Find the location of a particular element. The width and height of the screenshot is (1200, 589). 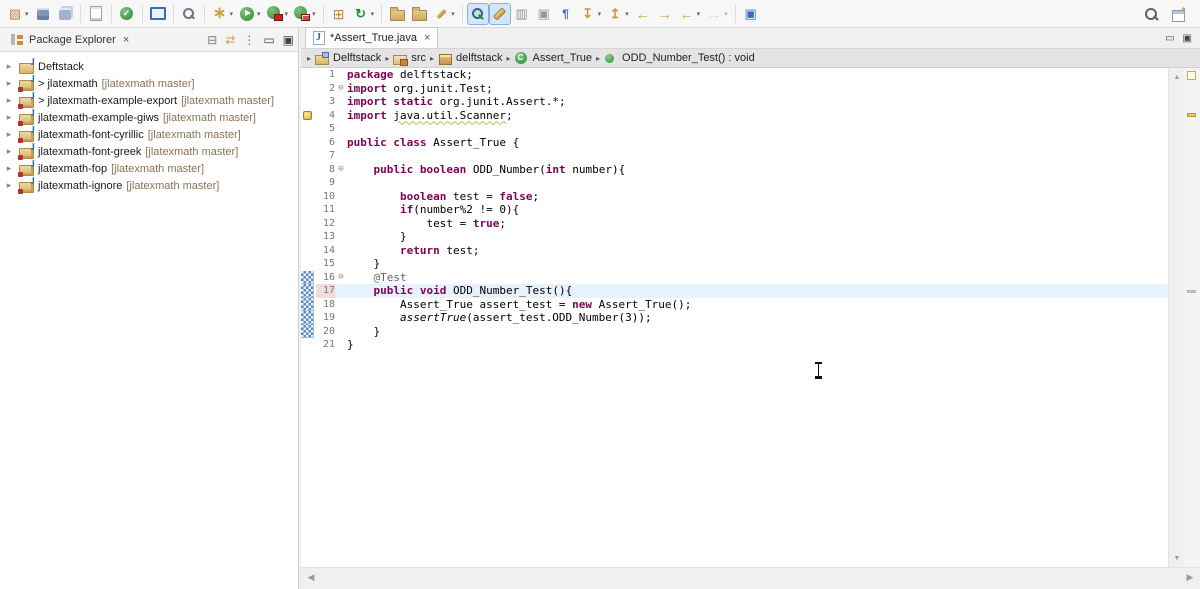

line-number: 18 is located at coordinates (325, 305).